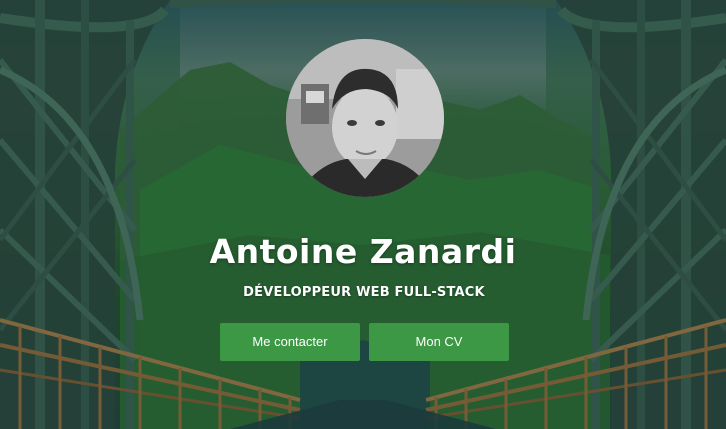 This screenshot has height=429, width=726. I want to click on profile-avatar, so click(365, 118).